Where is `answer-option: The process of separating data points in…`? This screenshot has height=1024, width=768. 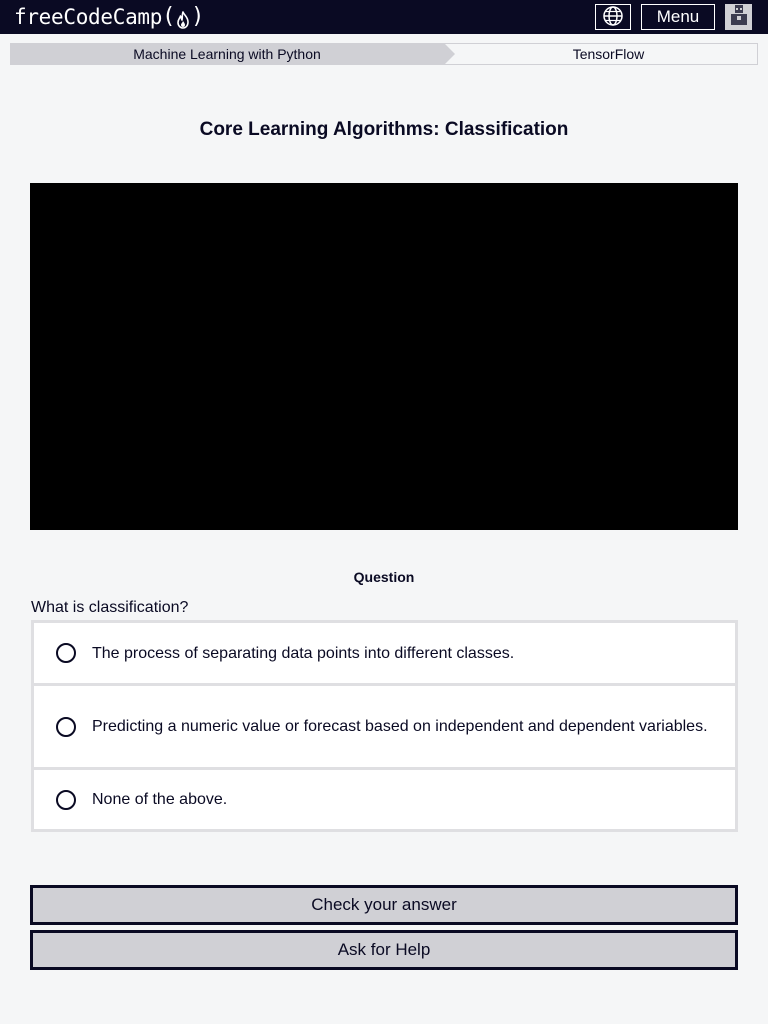
answer-option: The process of separating data points in… is located at coordinates (384, 653).